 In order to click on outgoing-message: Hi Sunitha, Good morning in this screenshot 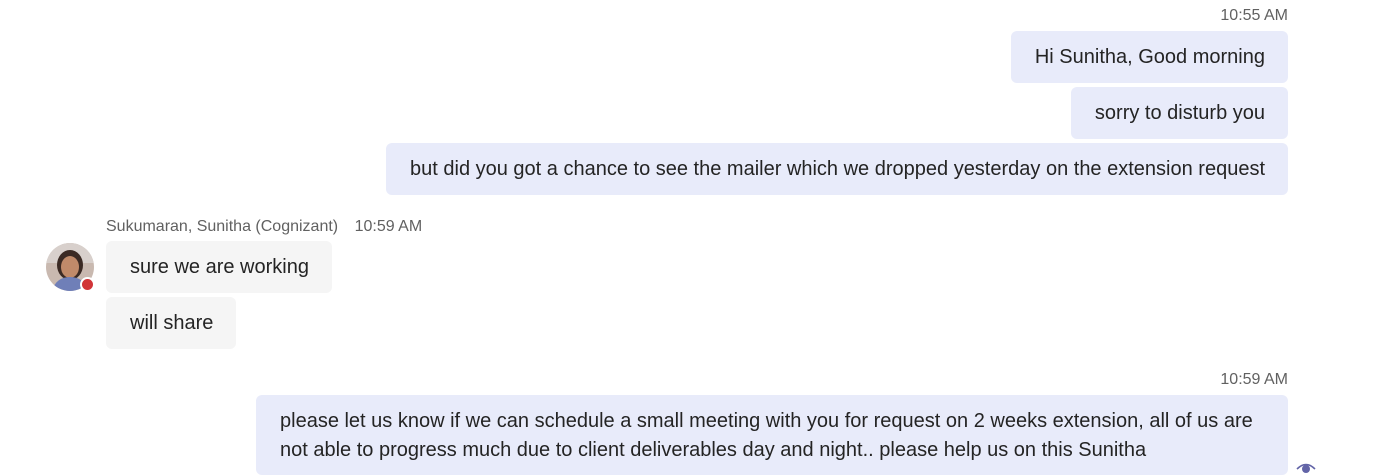, I will do `click(1149, 57)`.